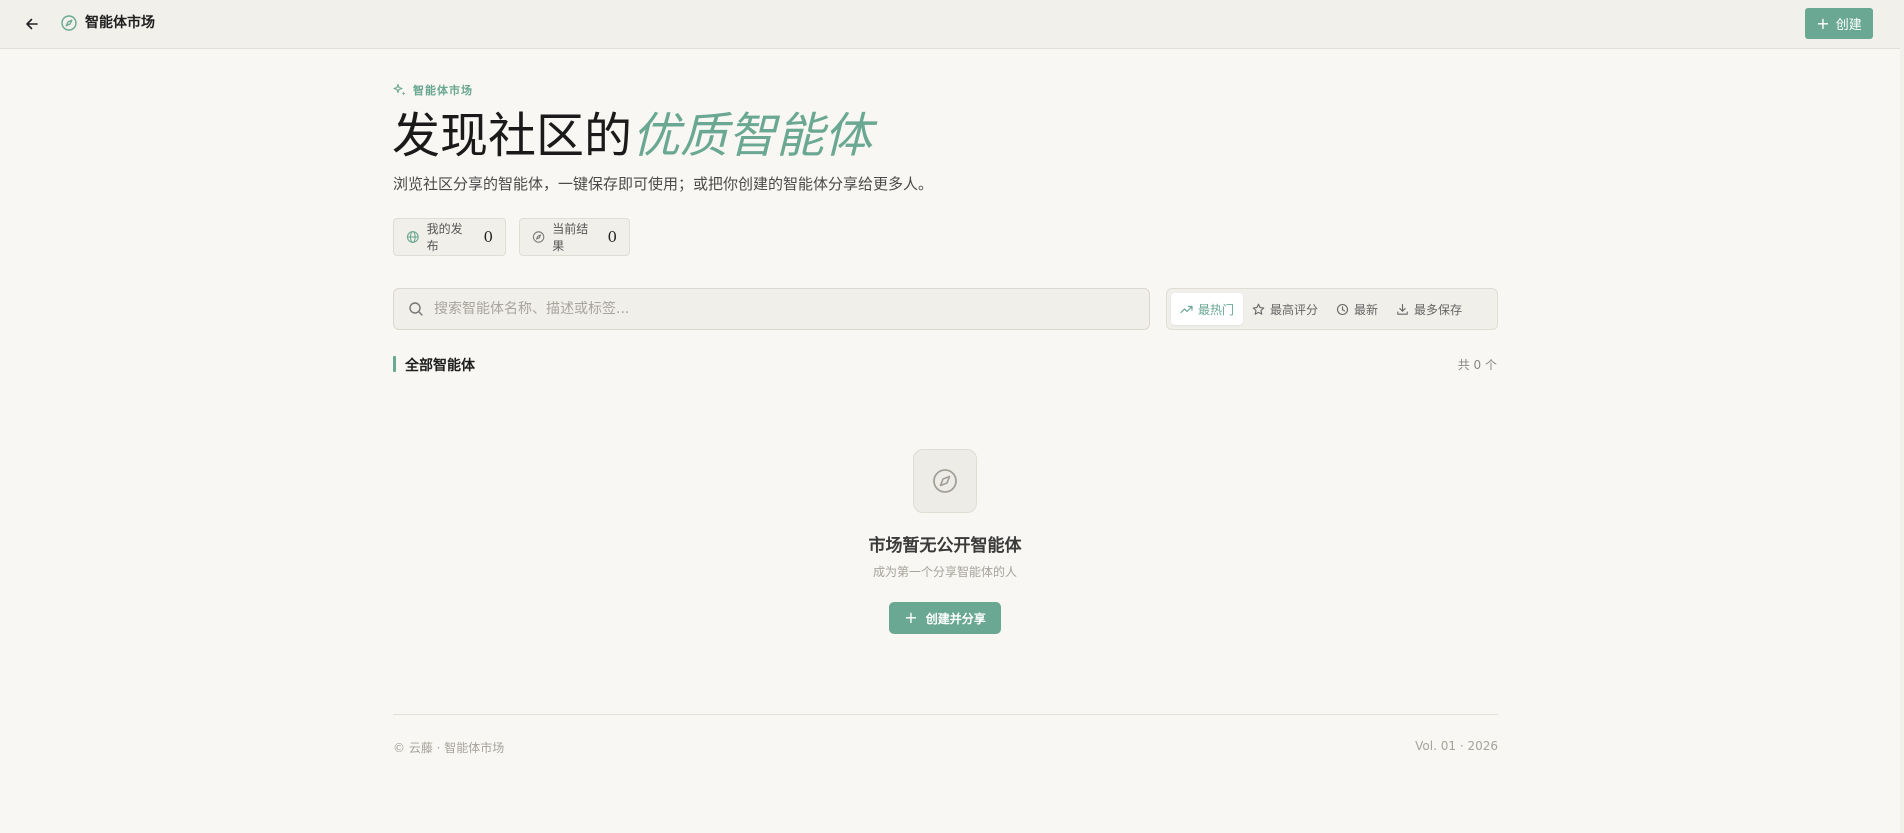 The image size is (1904, 833). I want to click on sort-tab-hottest: 最热门, so click(1207, 309).